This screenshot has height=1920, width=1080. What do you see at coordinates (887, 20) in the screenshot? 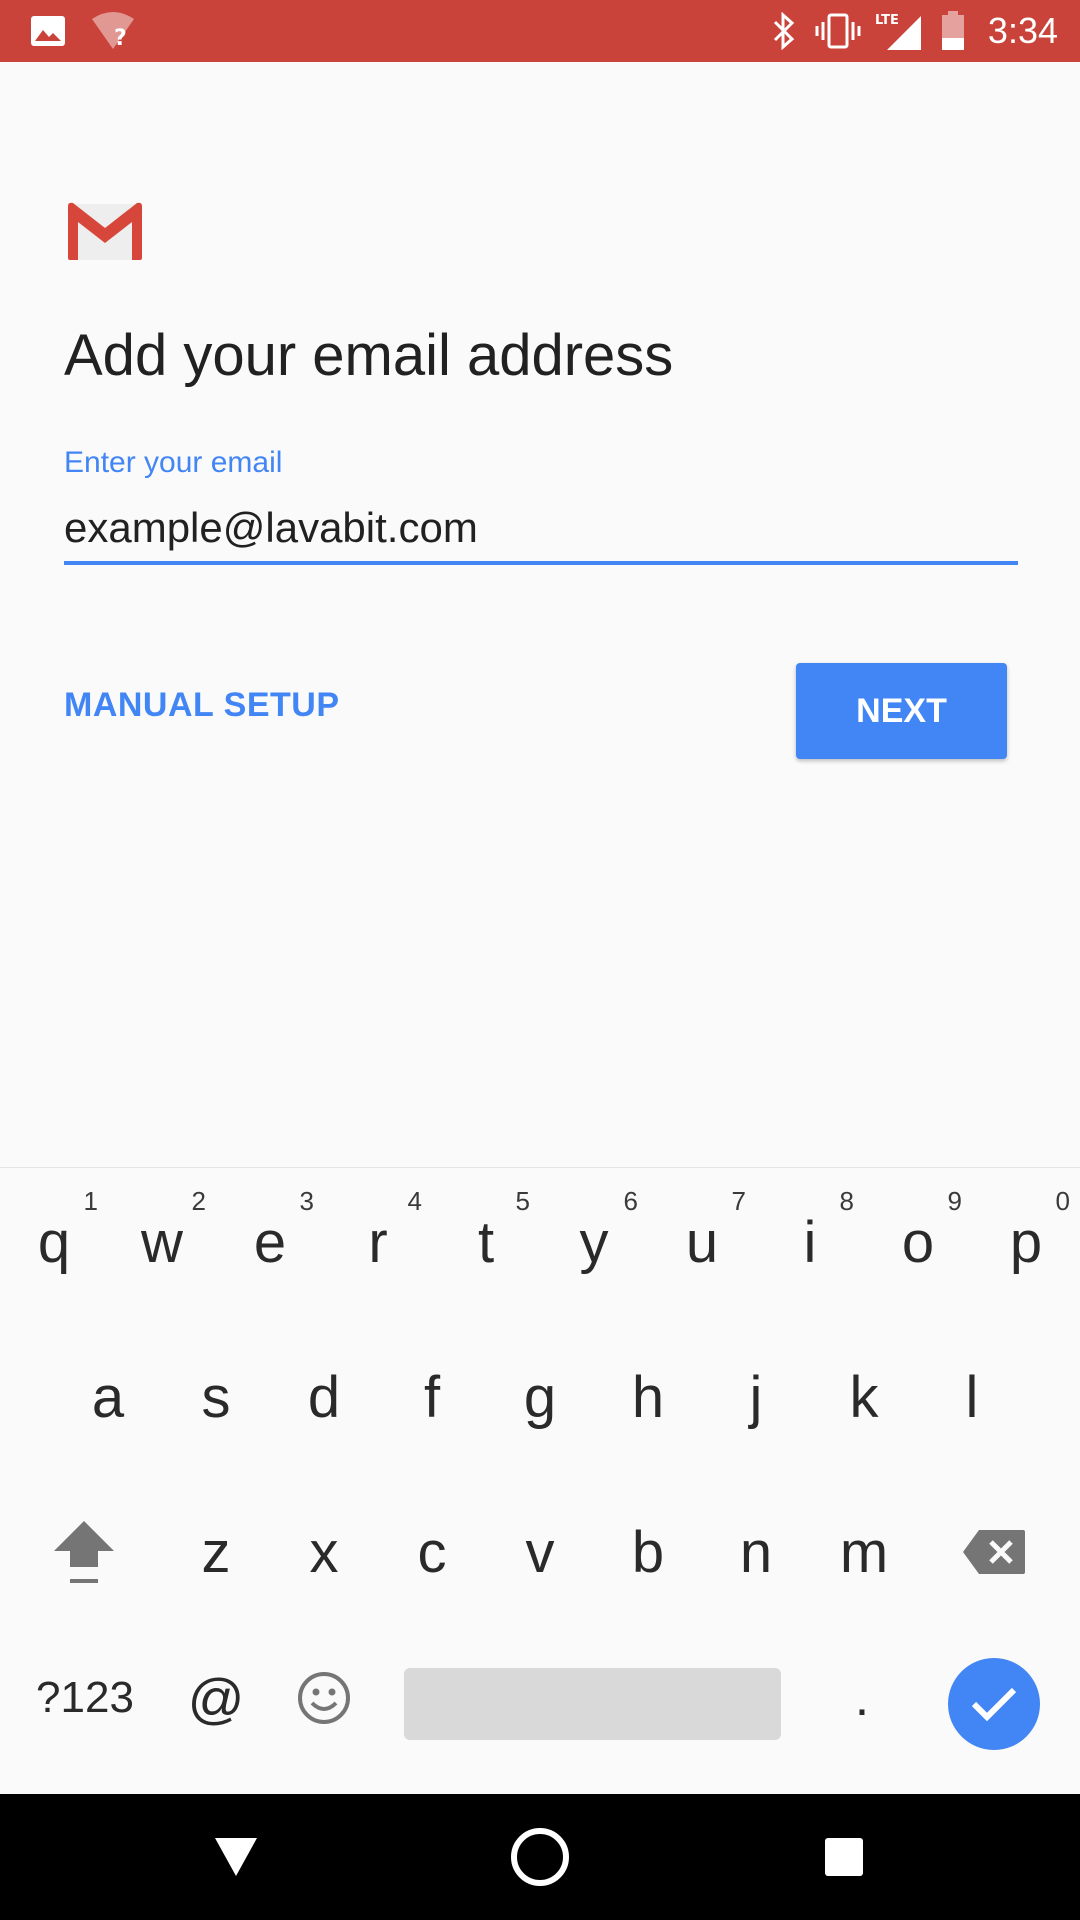
I see `svg-text: LTE` at bounding box center [887, 20].